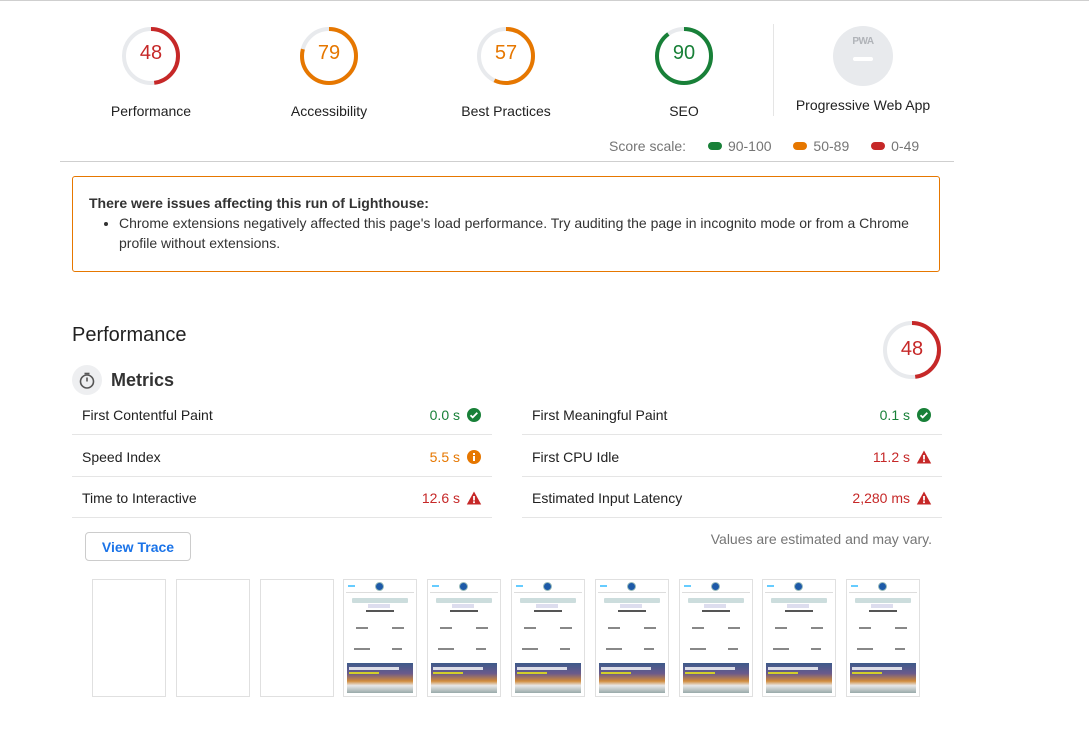 This screenshot has height=734, width=1089. I want to click on metric-name: Estimated Input Latency, so click(607, 498).